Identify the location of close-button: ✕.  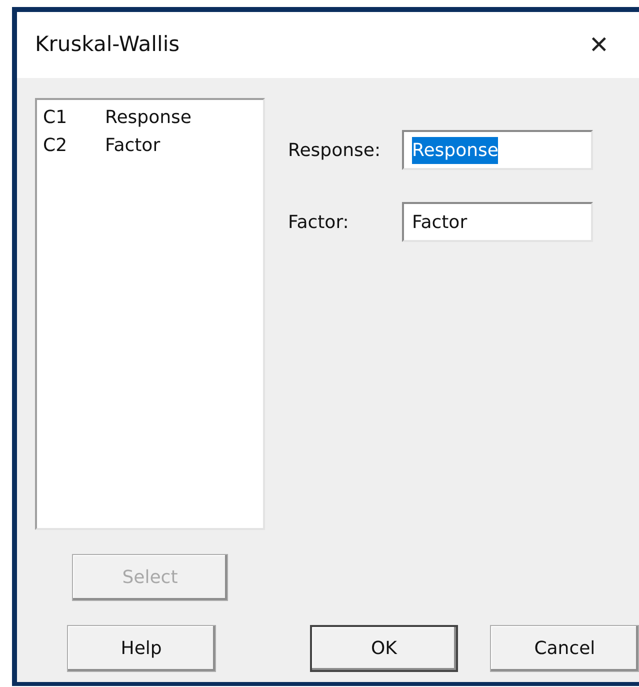
(598, 45).